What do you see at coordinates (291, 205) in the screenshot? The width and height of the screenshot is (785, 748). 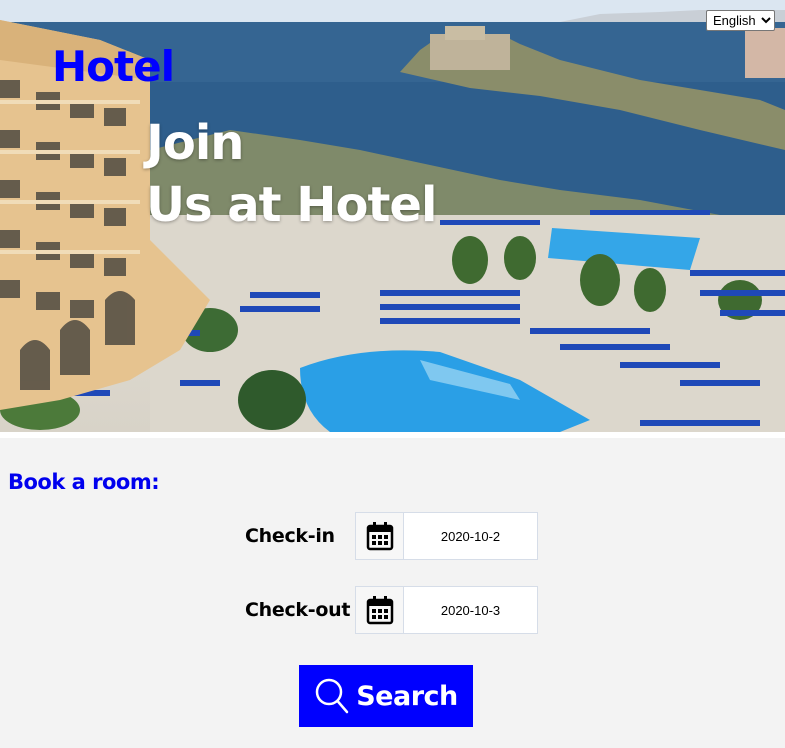 I see `hero-headline-line-2: Us at Hotel` at bounding box center [291, 205].